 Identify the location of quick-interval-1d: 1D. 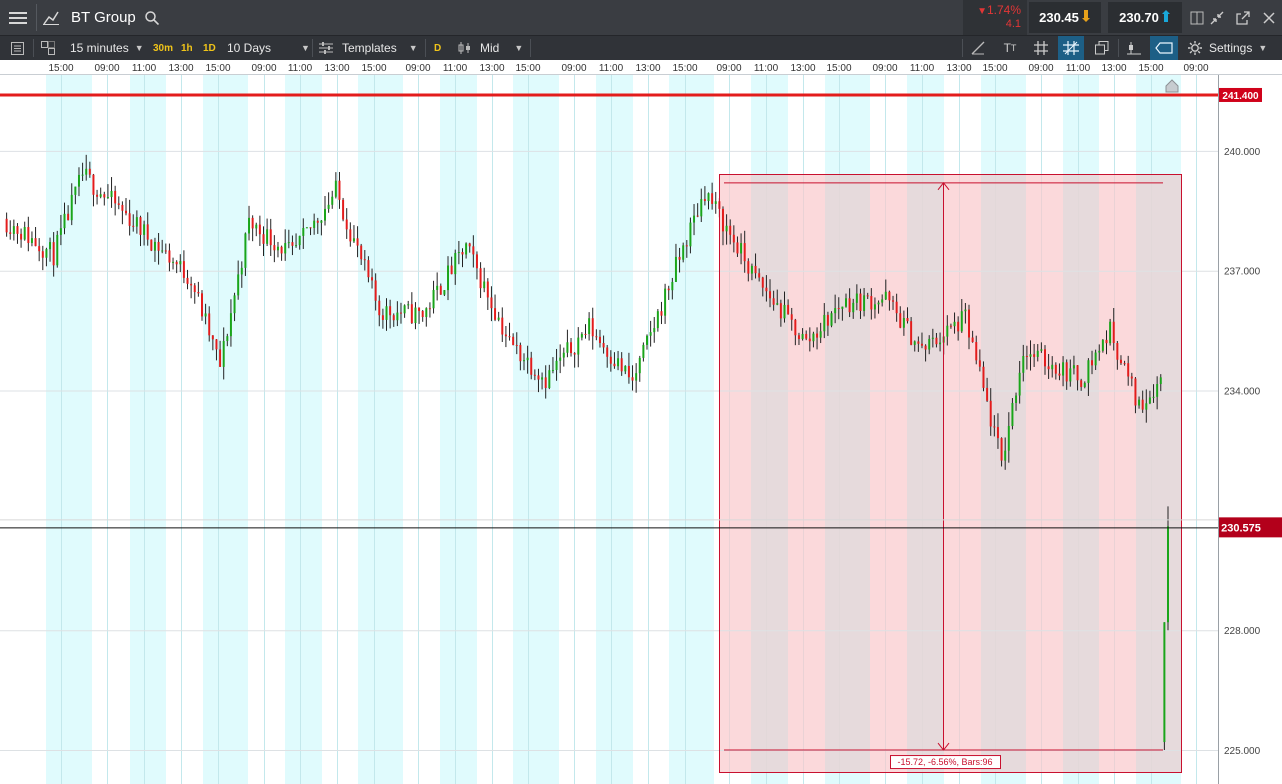
(209, 48).